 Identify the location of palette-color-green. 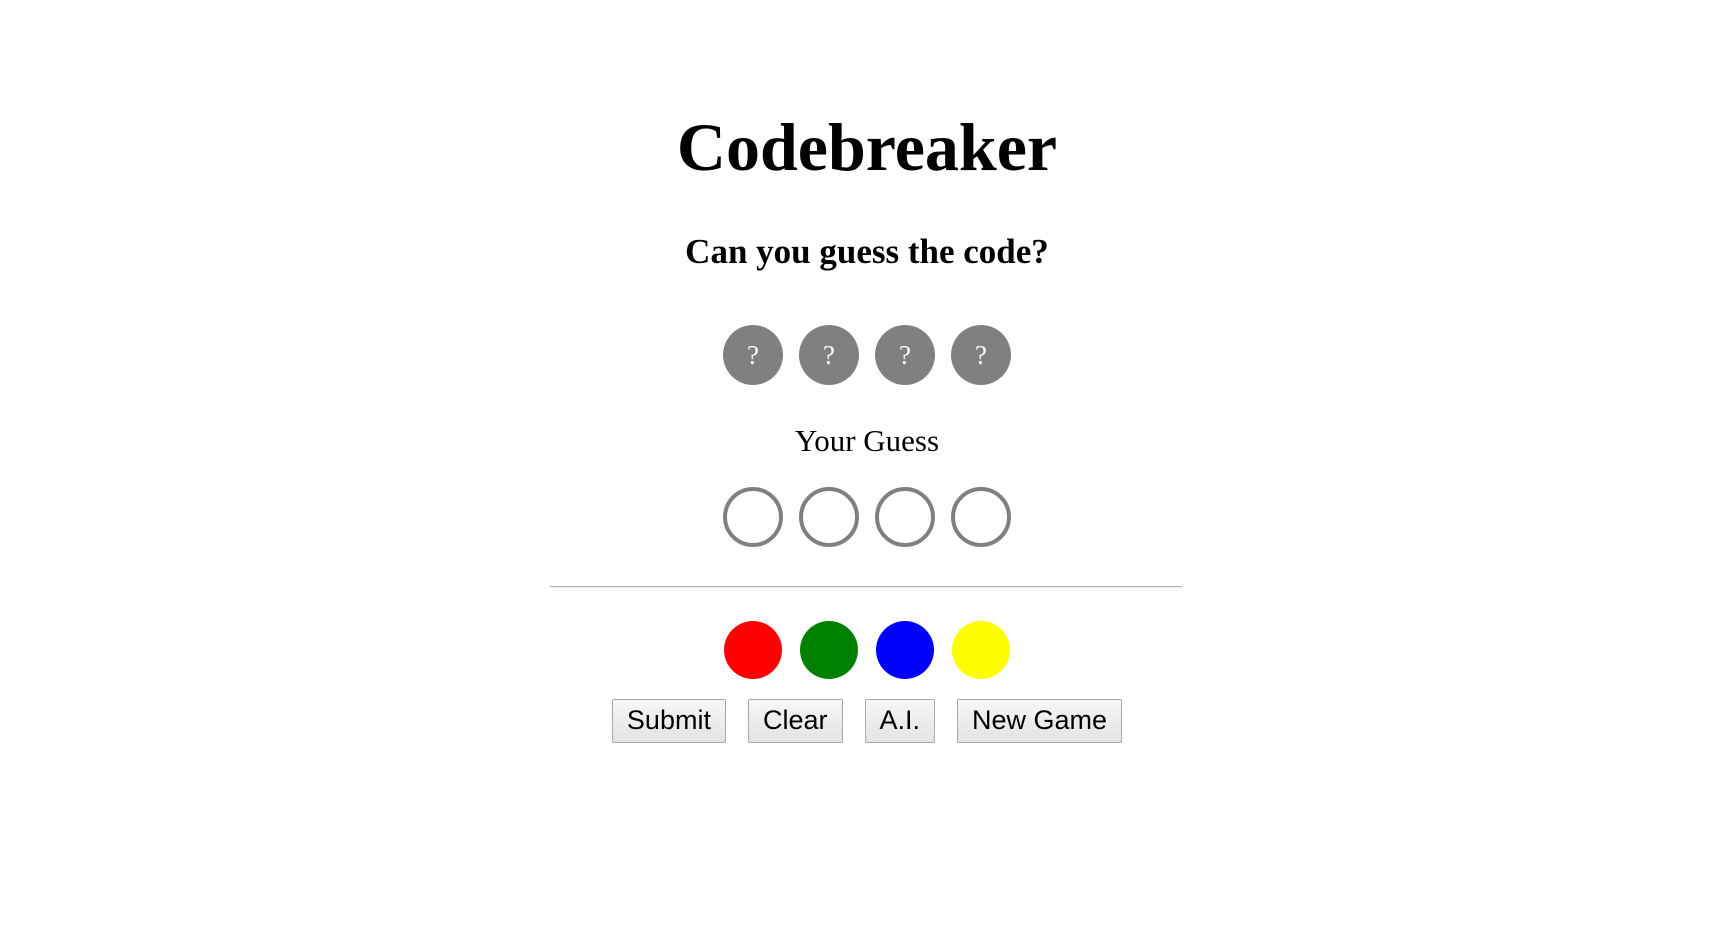
(829, 650).